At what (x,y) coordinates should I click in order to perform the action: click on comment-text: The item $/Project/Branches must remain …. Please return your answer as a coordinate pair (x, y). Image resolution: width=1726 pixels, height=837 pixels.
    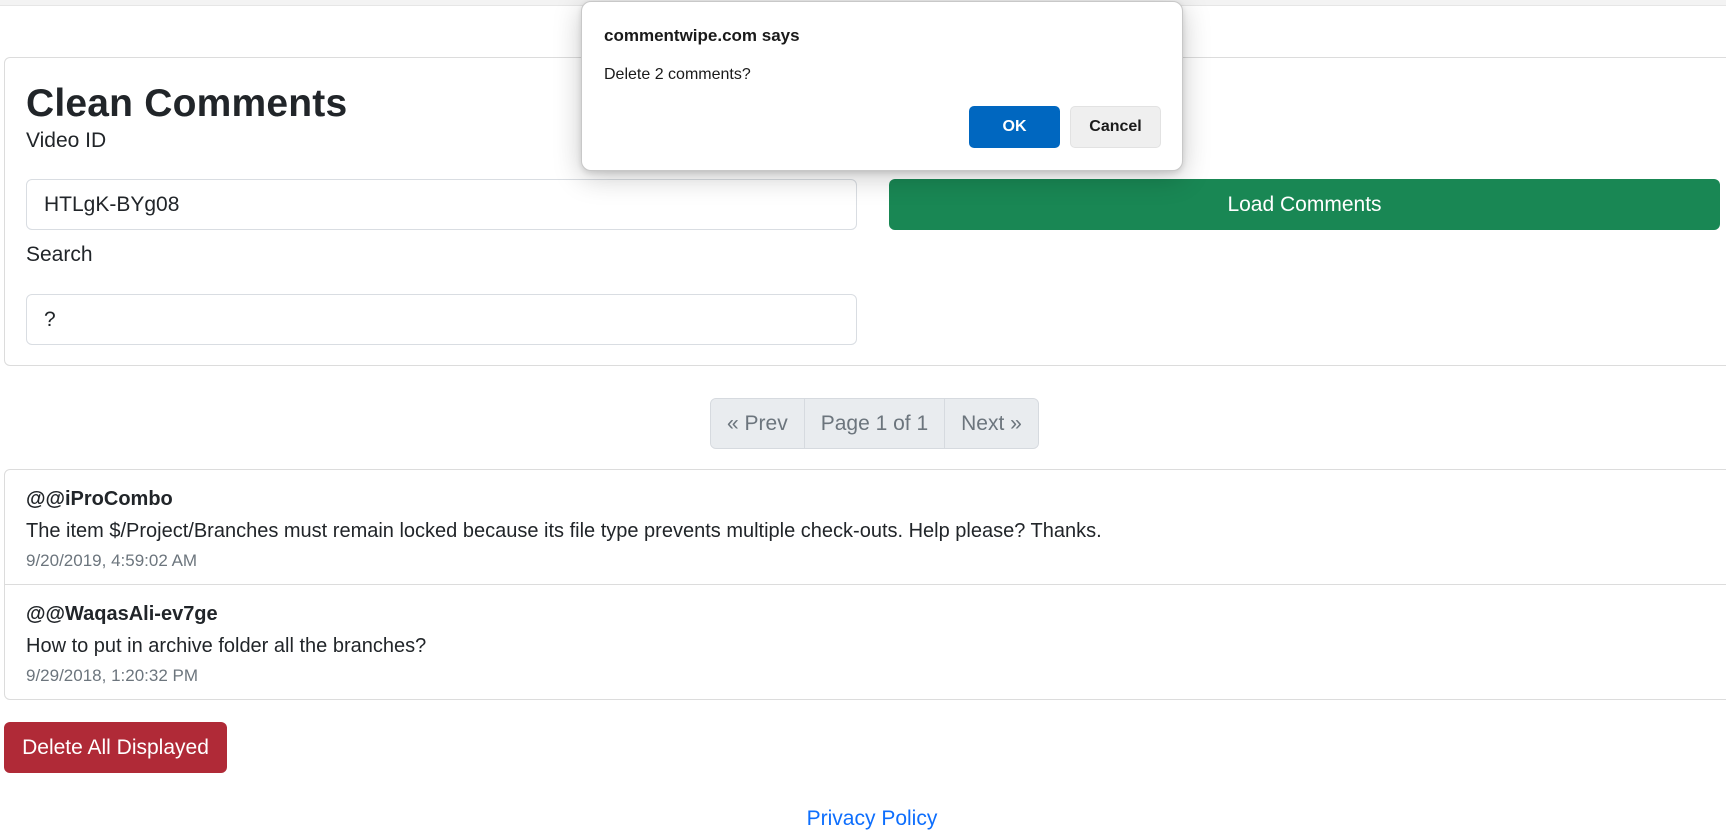
    Looking at the image, I should click on (564, 531).